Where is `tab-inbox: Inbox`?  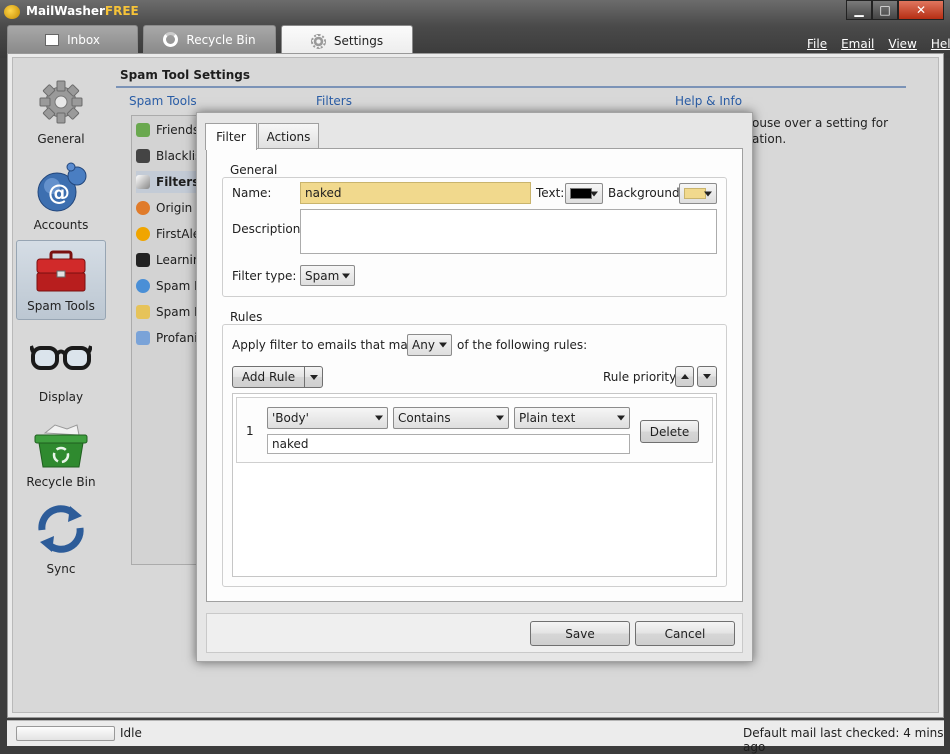 tab-inbox: Inbox is located at coordinates (72, 39).